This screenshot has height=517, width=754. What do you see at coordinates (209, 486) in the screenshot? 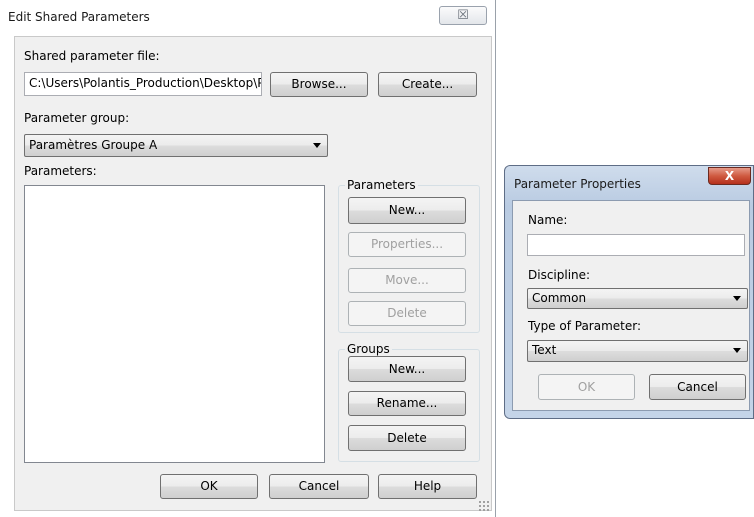
I see `ok-button: OK` at bounding box center [209, 486].